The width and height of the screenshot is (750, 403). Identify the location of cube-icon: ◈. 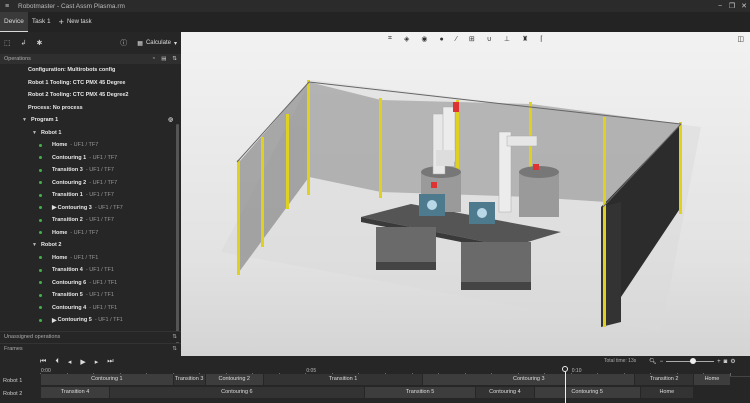
(406, 39).